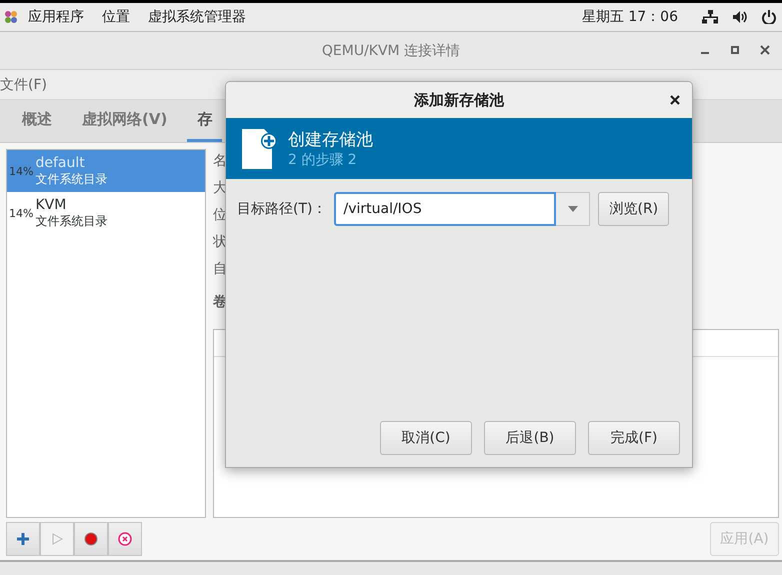 This screenshot has height=575, width=782. Describe the element at coordinates (710, 17) in the screenshot. I see `network-icon` at that location.